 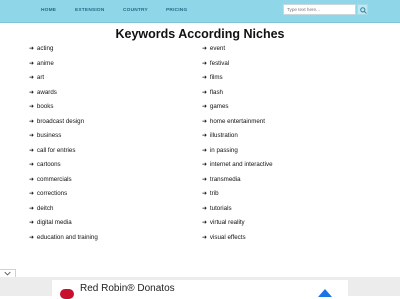 I want to click on nav-country-link: COUNTRY, so click(x=135, y=10).